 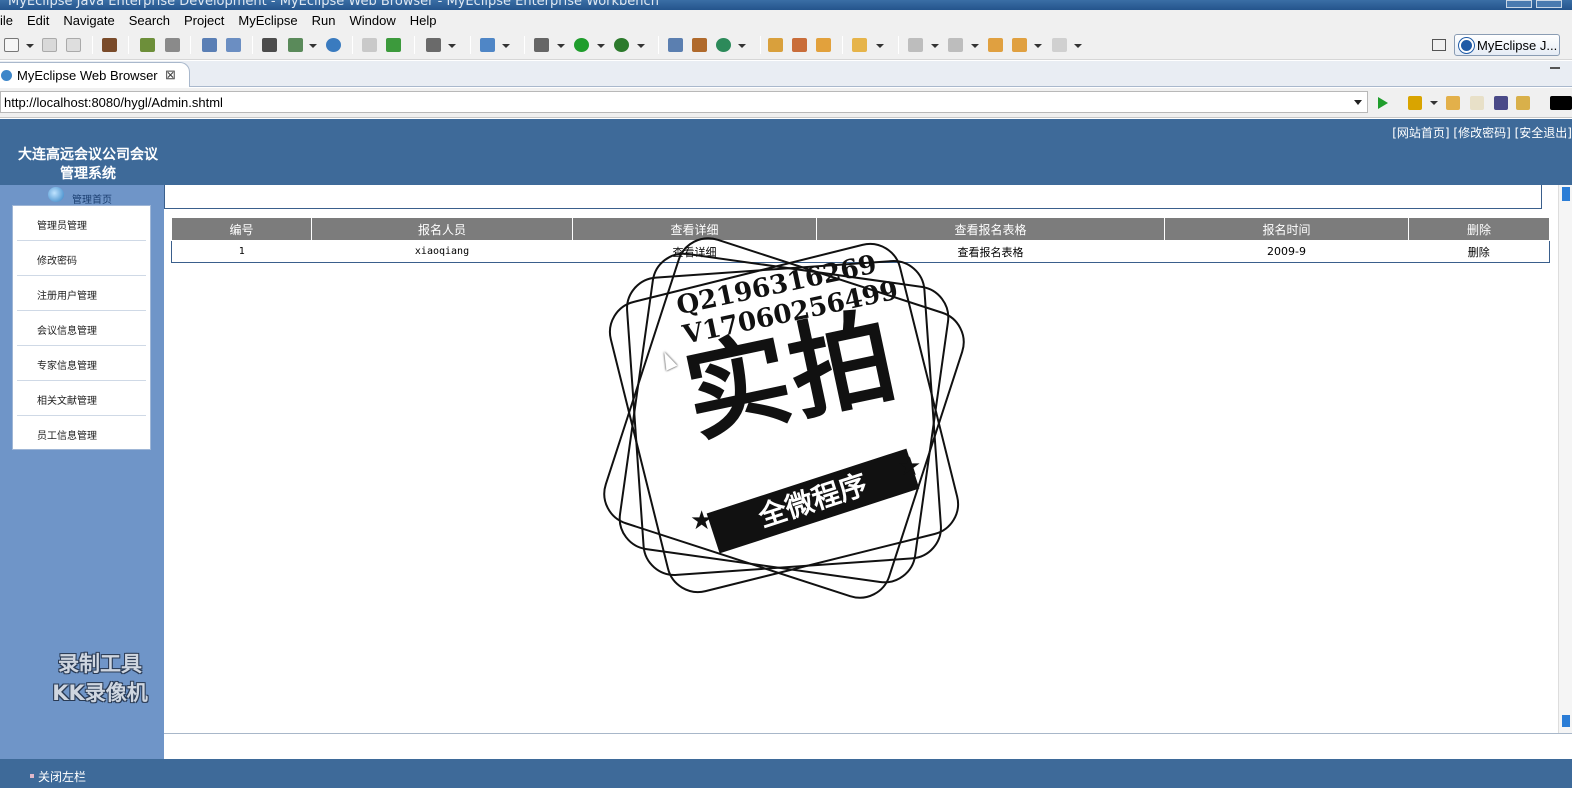 What do you see at coordinates (1566, 721) in the screenshot?
I see `scroll-down-marker` at bounding box center [1566, 721].